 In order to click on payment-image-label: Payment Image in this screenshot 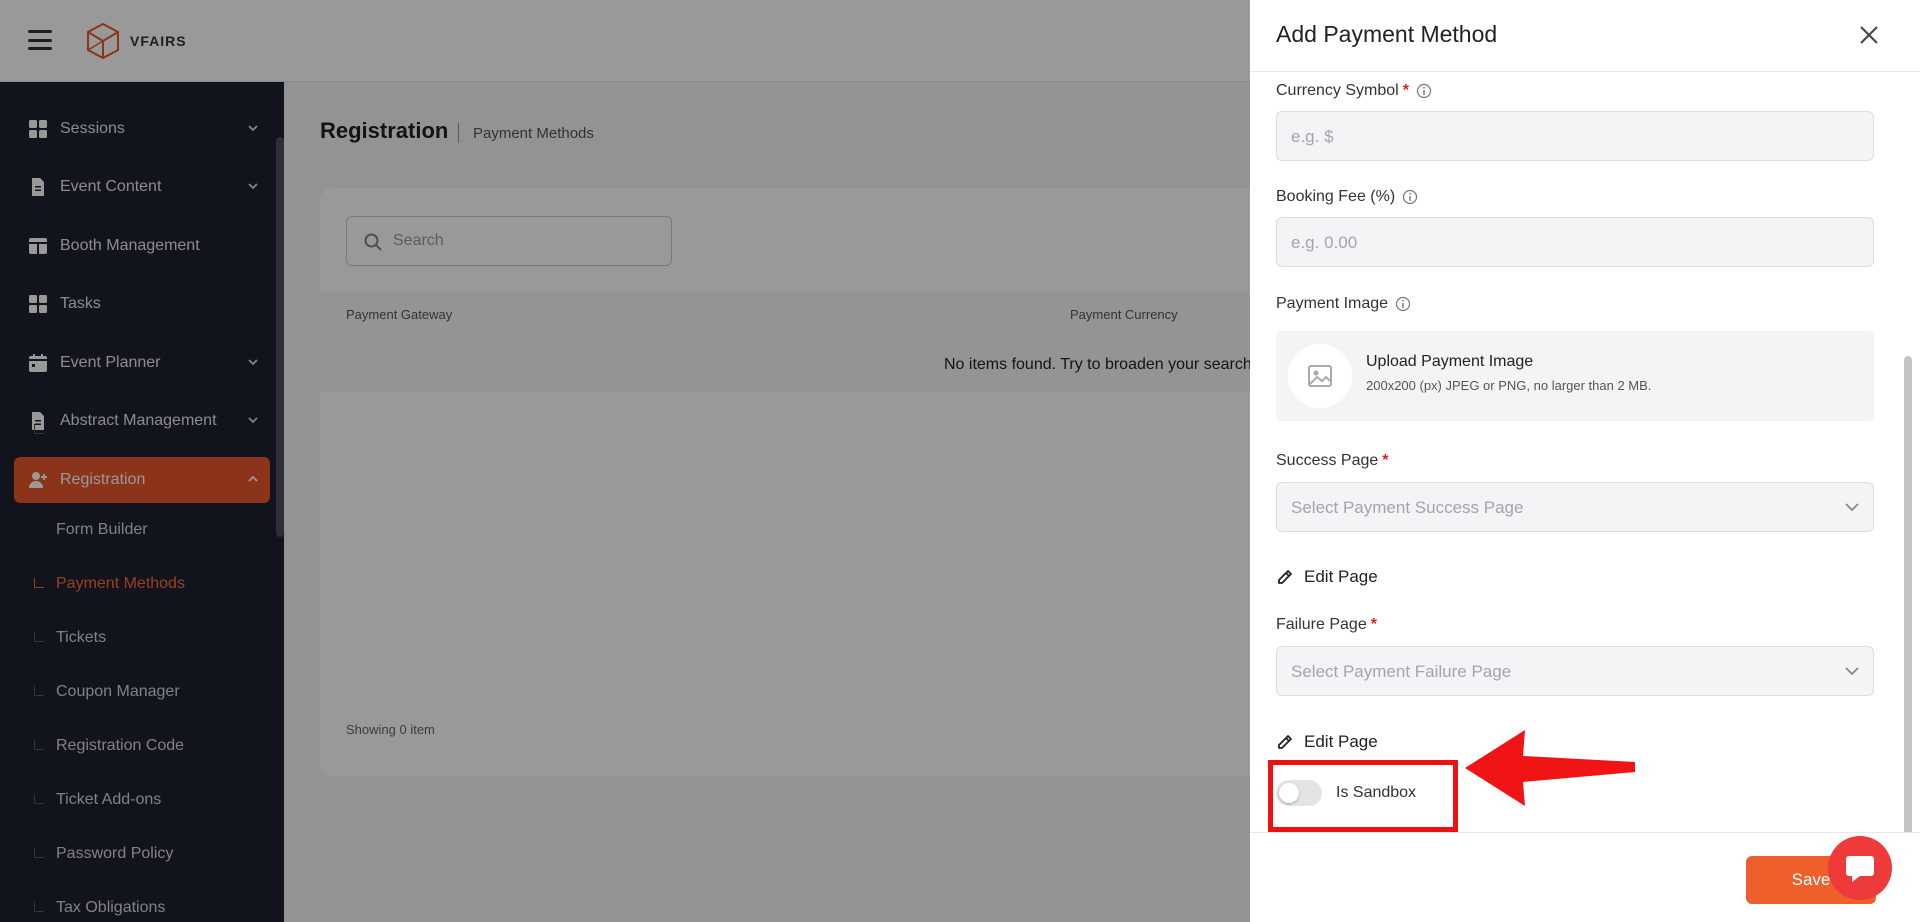, I will do `click(1343, 304)`.